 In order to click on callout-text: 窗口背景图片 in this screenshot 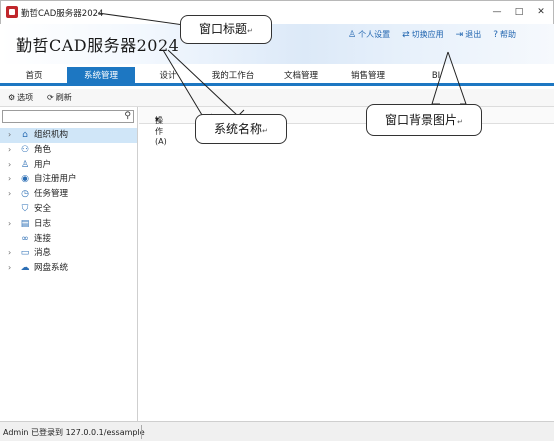, I will do `click(421, 120)`.